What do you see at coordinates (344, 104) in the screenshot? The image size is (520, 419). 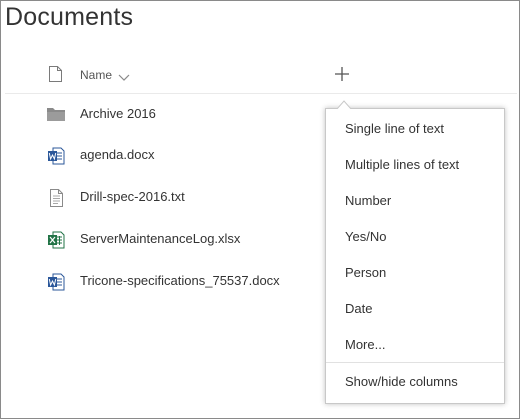 I see `menu-pointer` at bounding box center [344, 104].